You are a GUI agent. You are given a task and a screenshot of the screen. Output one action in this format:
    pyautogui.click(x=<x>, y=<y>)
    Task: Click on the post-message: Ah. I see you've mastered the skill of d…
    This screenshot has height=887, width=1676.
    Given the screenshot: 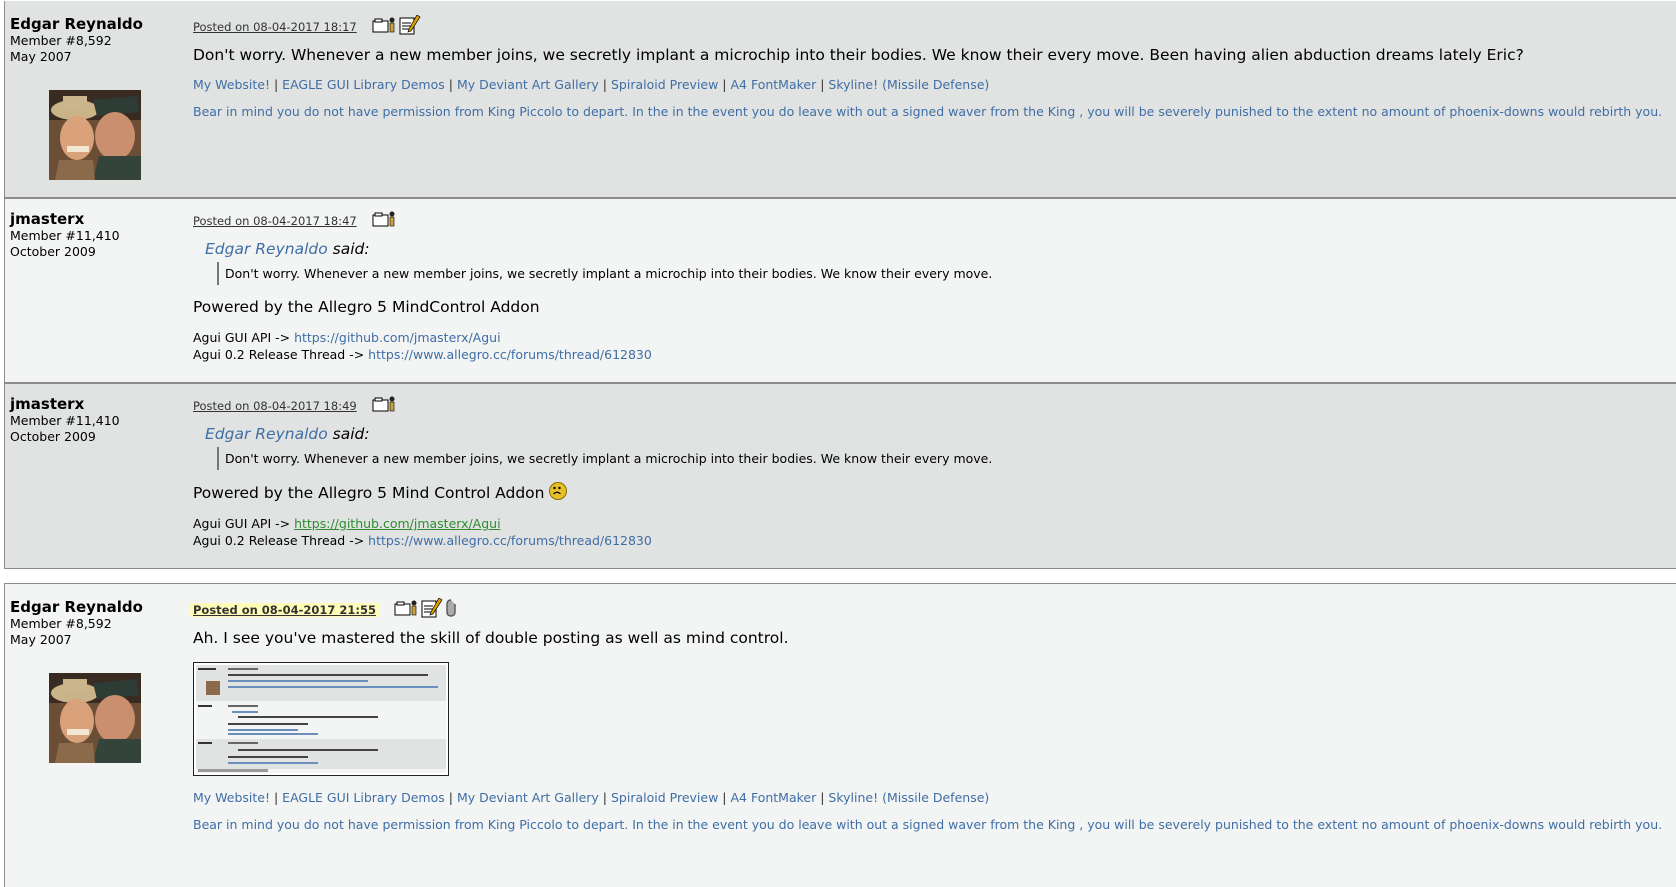 What is the action you would take?
    pyautogui.click(x=491, y=638)
    